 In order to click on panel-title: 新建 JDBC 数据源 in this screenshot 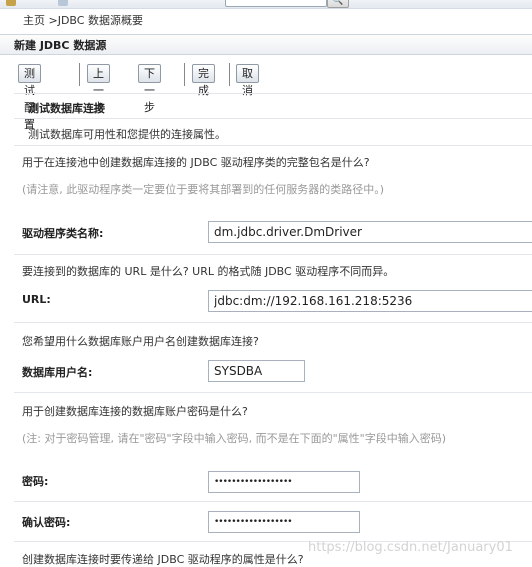, I will do `click(266, 44)`.